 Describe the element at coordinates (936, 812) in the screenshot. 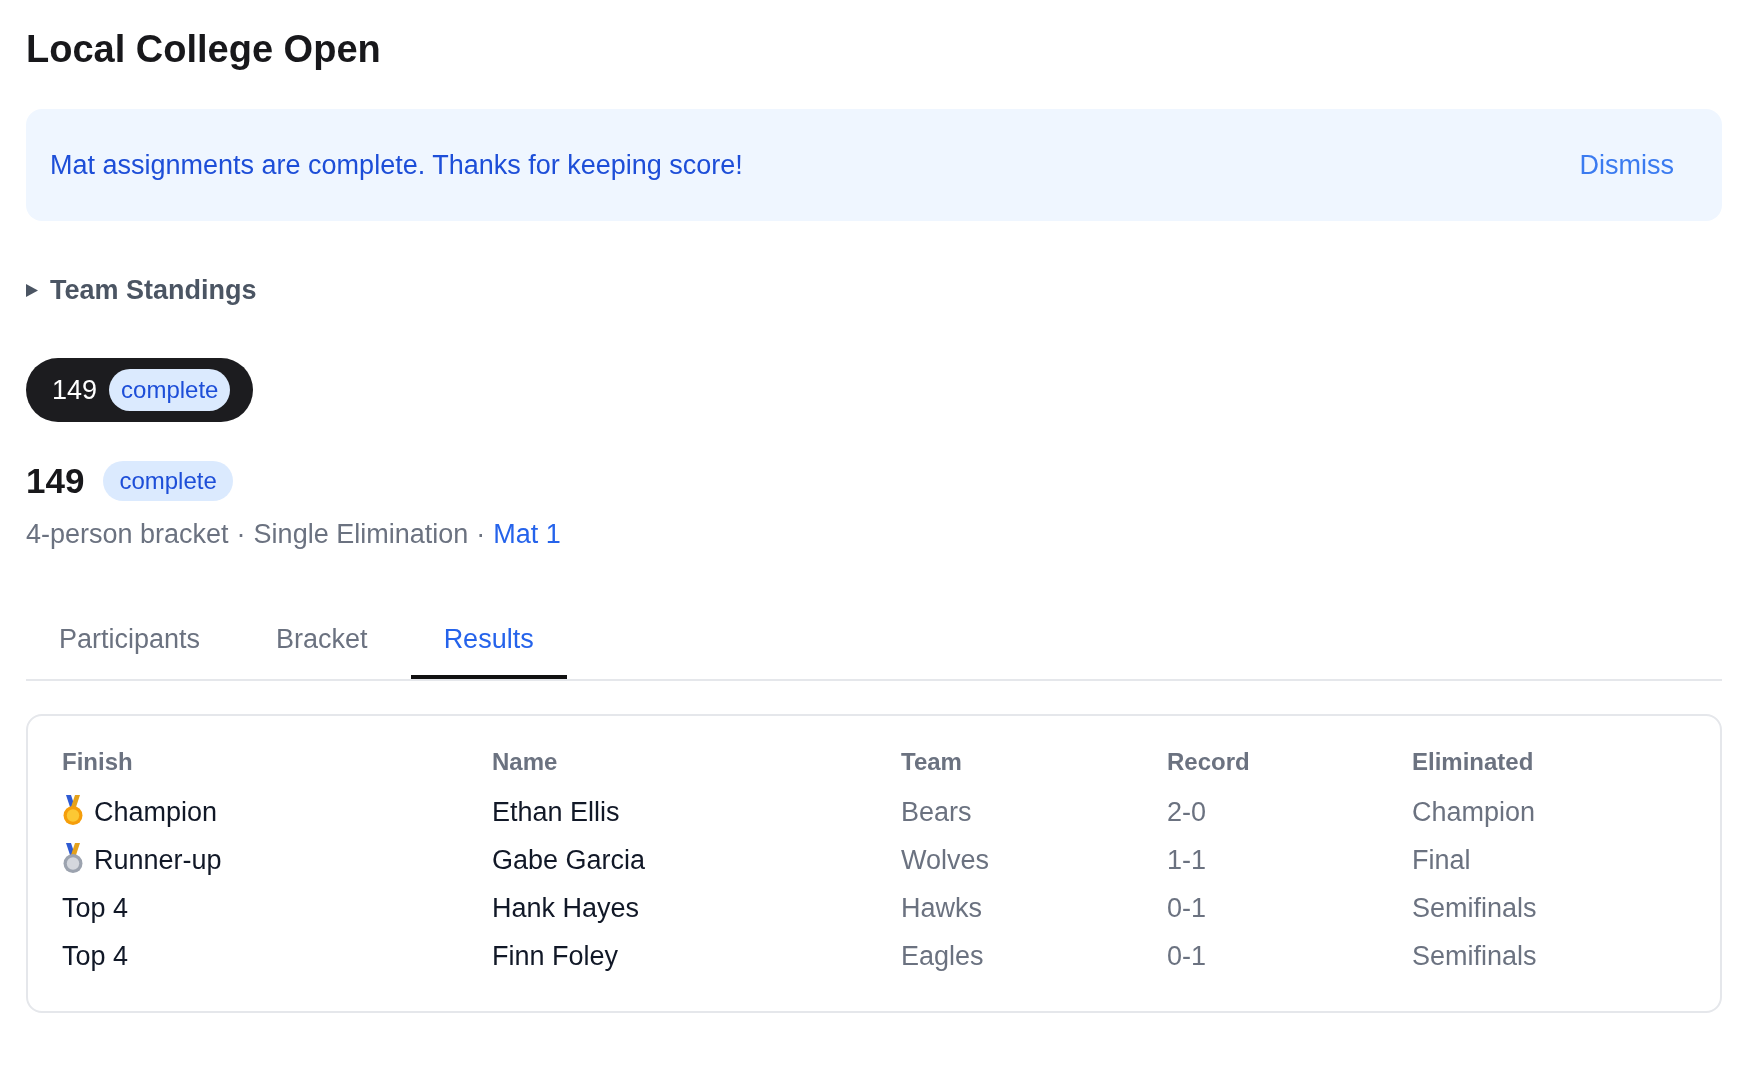

I see `table-cell: Bears` at that location.